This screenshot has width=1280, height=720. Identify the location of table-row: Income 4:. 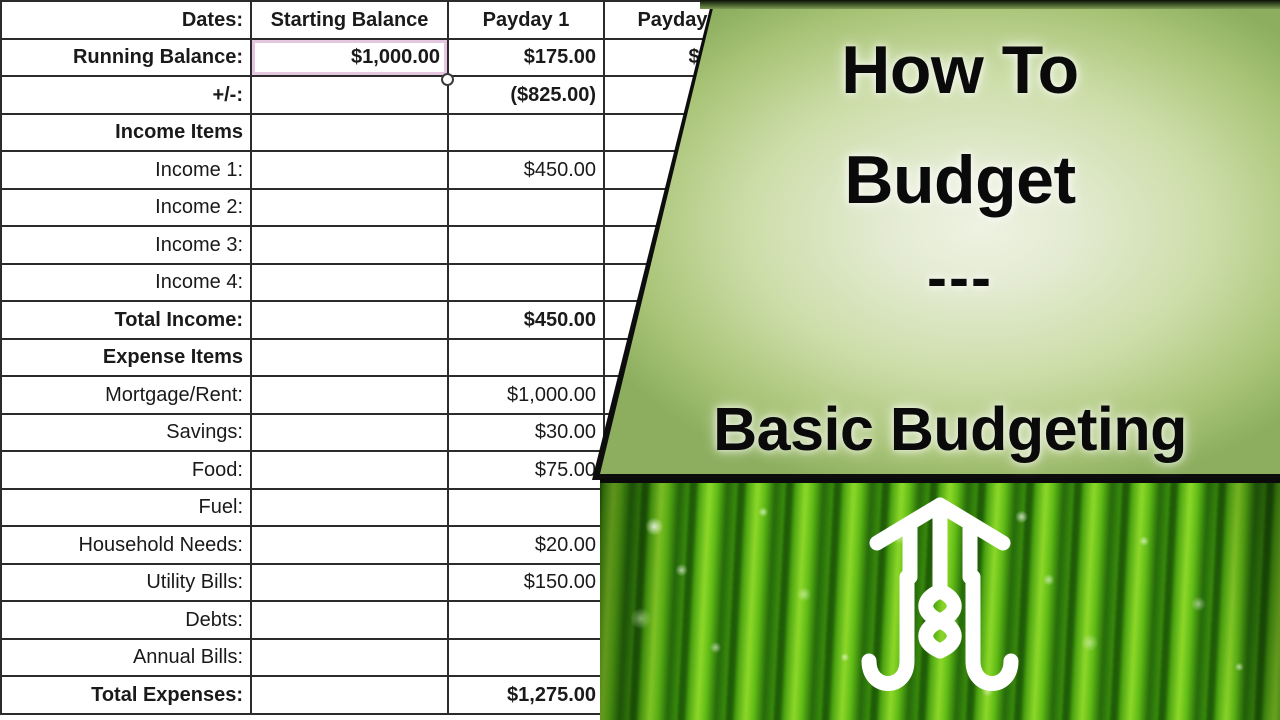
(371, 282).